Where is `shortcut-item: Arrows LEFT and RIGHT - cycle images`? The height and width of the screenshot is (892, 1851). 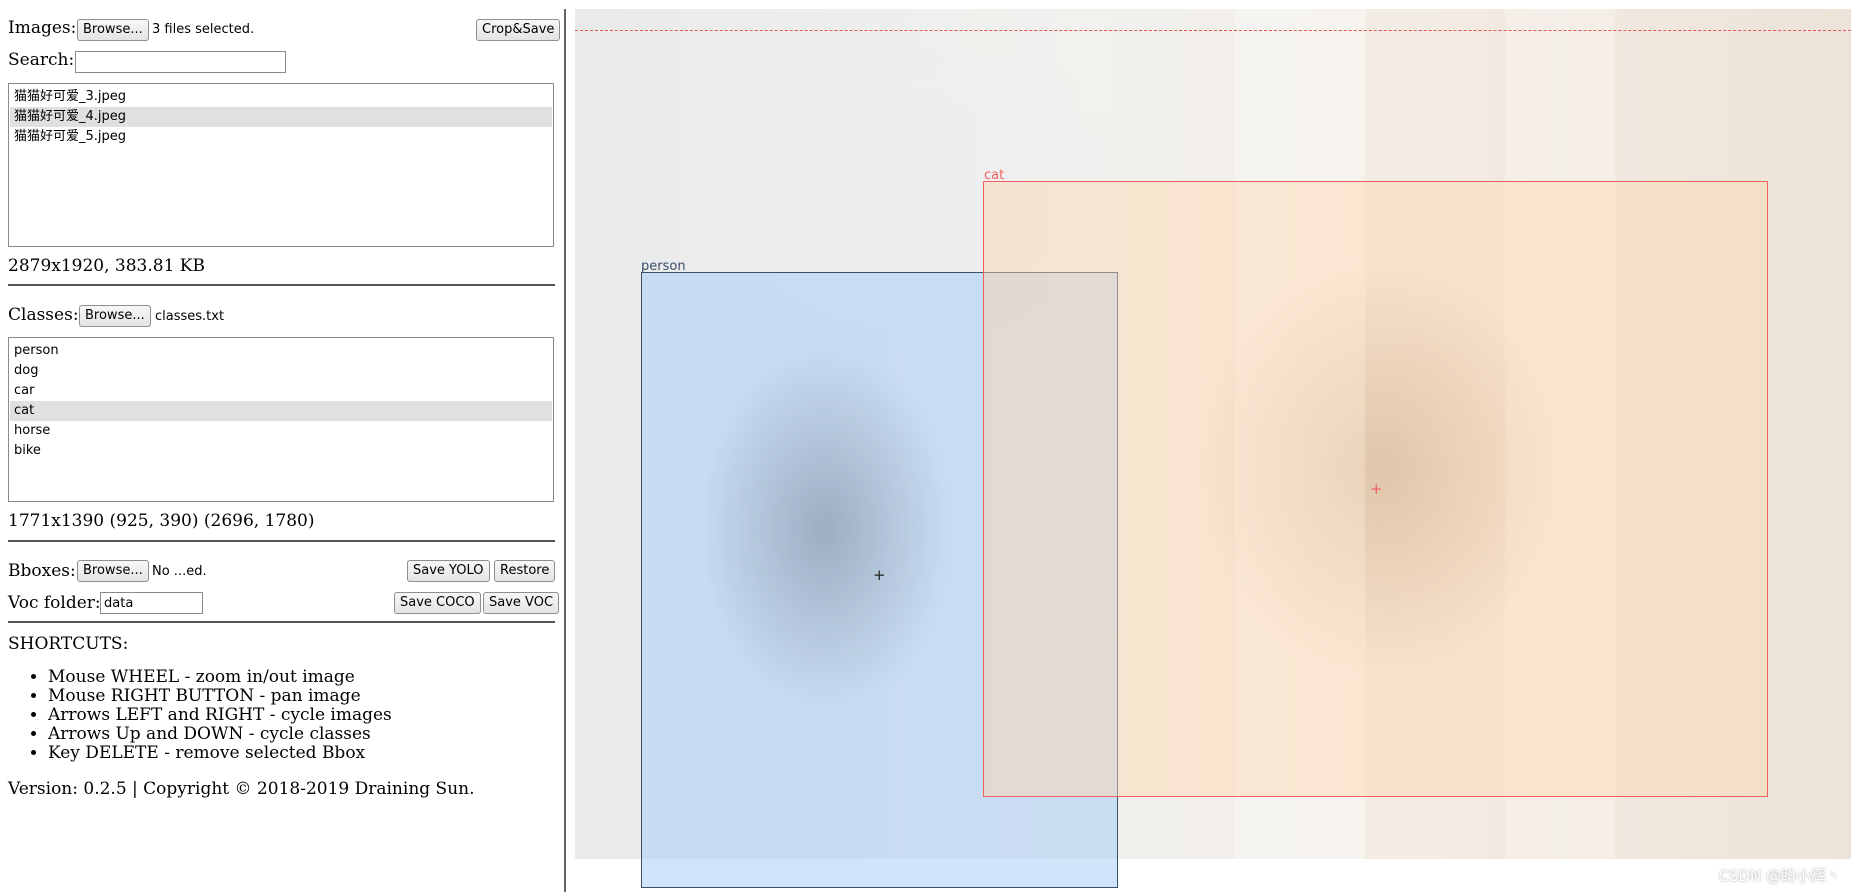 shortcut-item: Arrows LEFT and RIGHT - cycle images is located at coordinates (220, 715).